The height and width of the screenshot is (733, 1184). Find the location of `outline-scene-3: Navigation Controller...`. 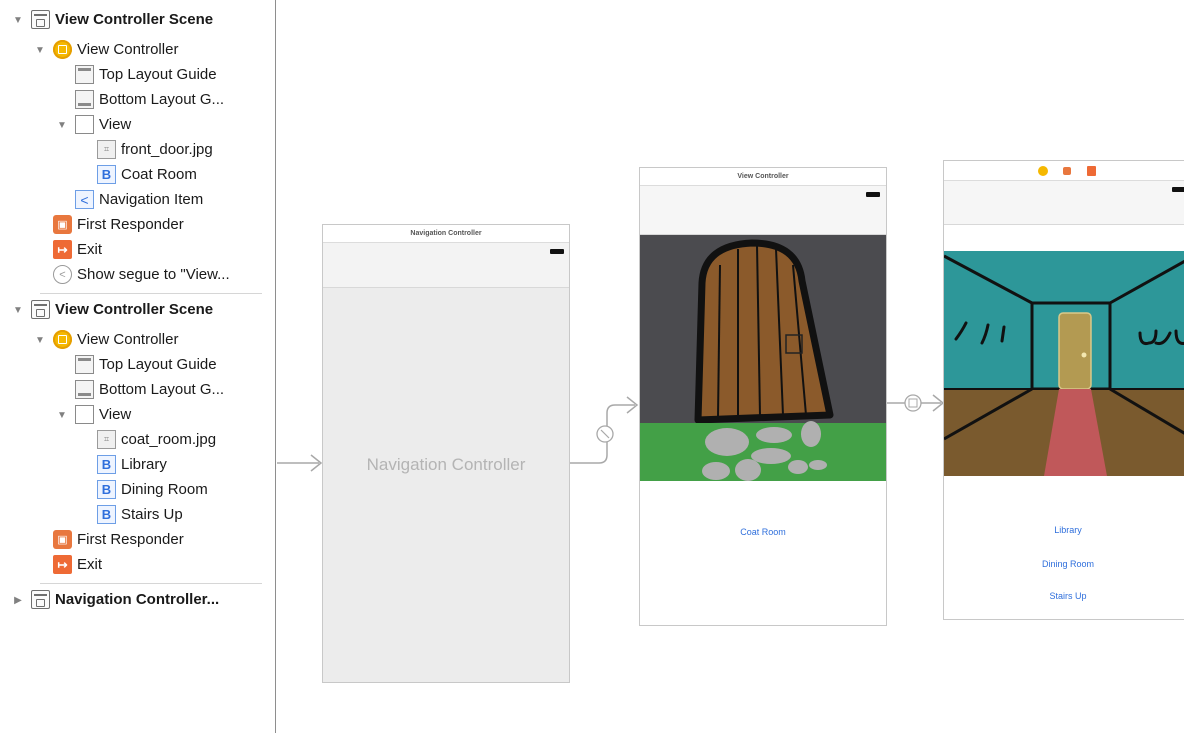

outline-scene-3: Navigation Controller... is located at coordinates (125, 599).